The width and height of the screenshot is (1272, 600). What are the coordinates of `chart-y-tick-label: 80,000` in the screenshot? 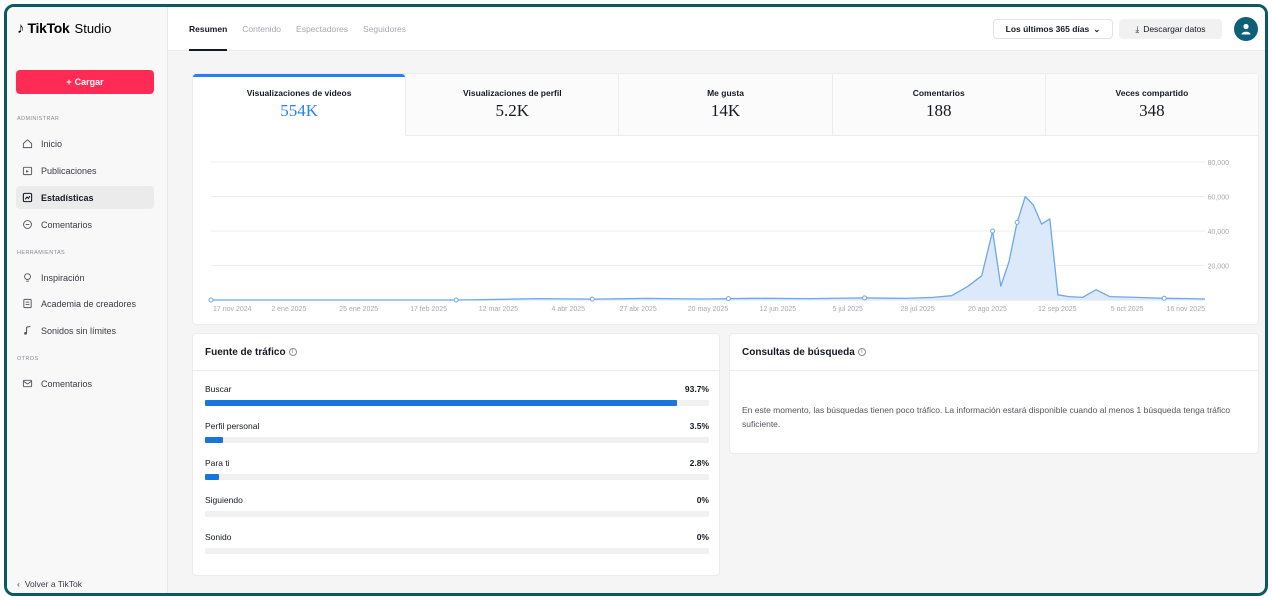 It's located at (1219, 163).